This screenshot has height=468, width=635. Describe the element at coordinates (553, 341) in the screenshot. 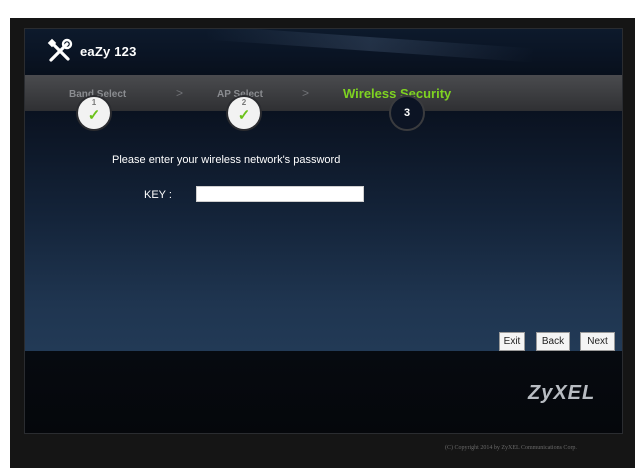

I see `back-button: Back` at that location.